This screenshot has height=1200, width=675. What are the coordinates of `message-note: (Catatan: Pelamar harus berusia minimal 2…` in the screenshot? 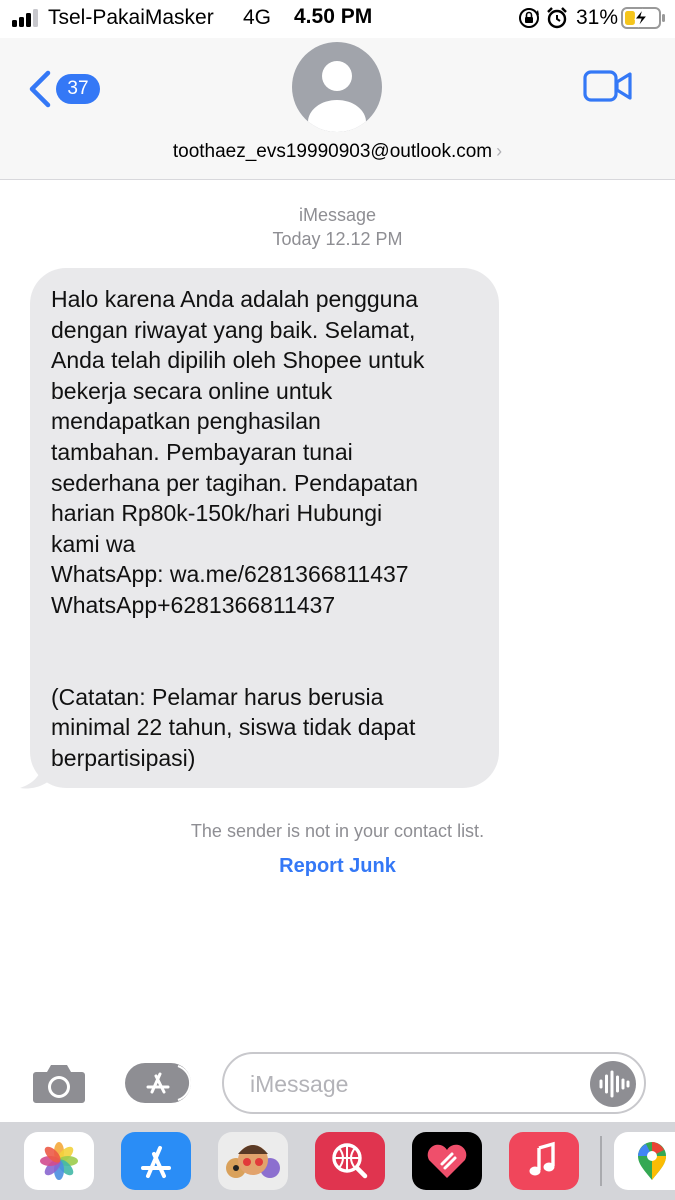 It's located at (265, 728).